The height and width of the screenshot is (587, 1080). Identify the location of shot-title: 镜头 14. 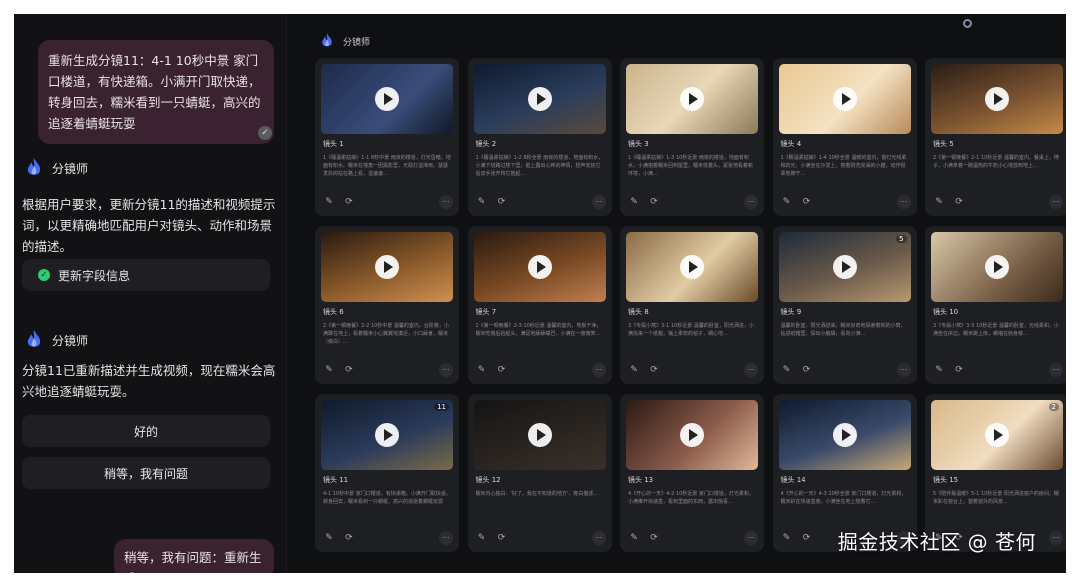
(793, 480).